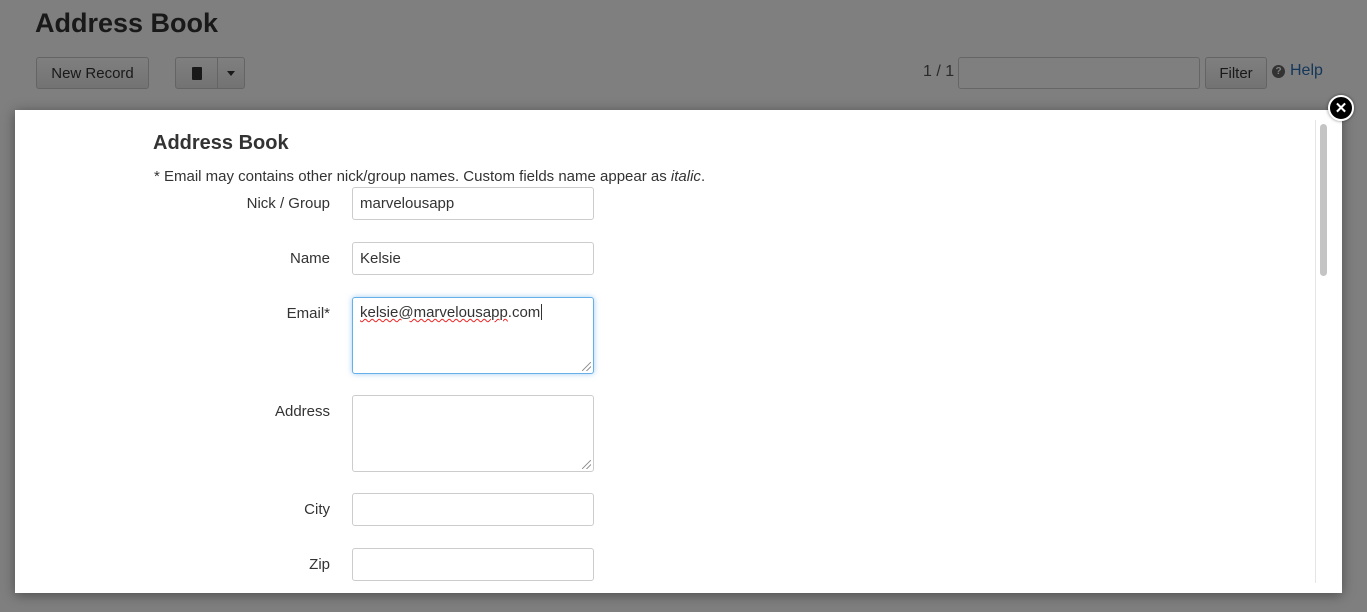  What do you see at coordinates (309, 258) in the screenshot?
I see `name-label: Name` at bounding box center [309, 258].